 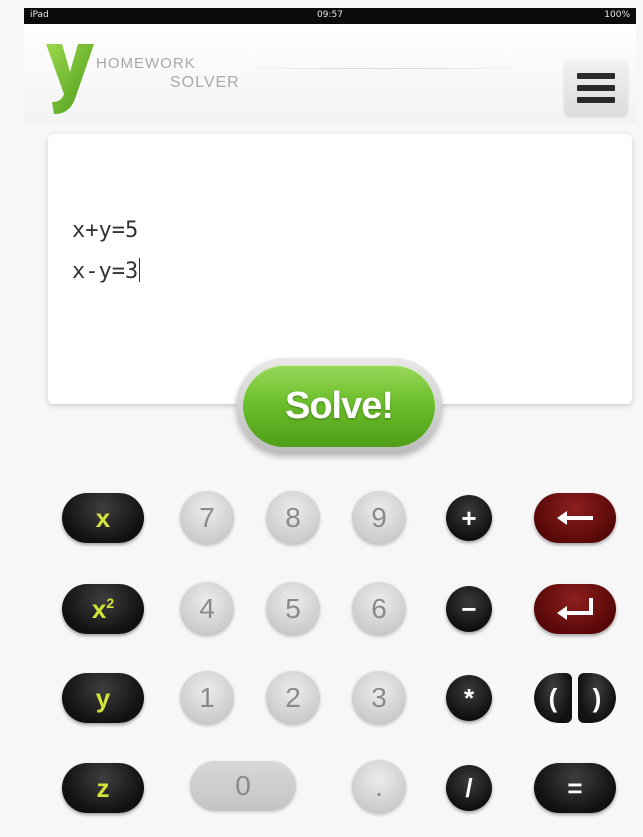 I want to click on key-1: 1, so click(x=207, y=698).